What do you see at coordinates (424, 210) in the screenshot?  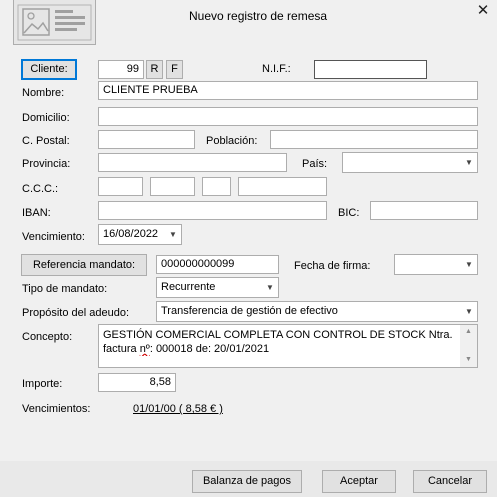 I see `bic-input` at bounding box center [424, 210].